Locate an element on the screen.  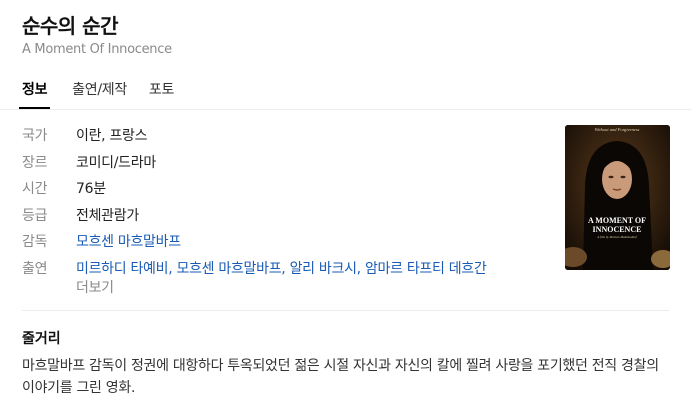
tab-cast-crew: 출연/제작 is located at coordinates (99, 93).